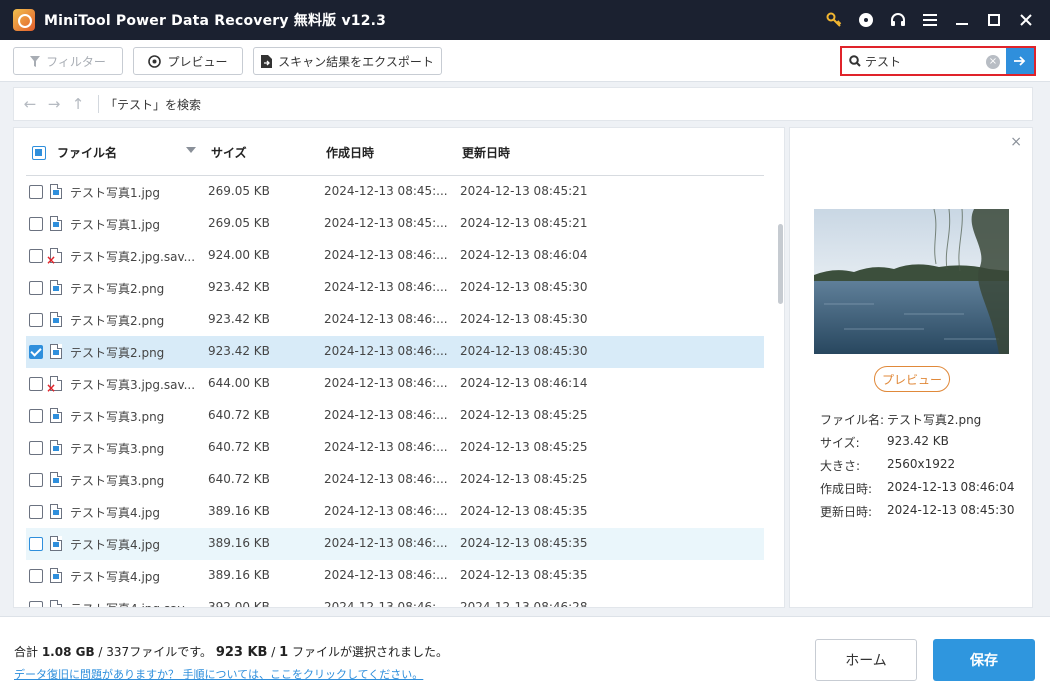 The height and width of the screenshot is (700, 1050). Describe the element at coordinates (846, 512) in the screenshot. I see `info-key: 更新日時:` at that location.